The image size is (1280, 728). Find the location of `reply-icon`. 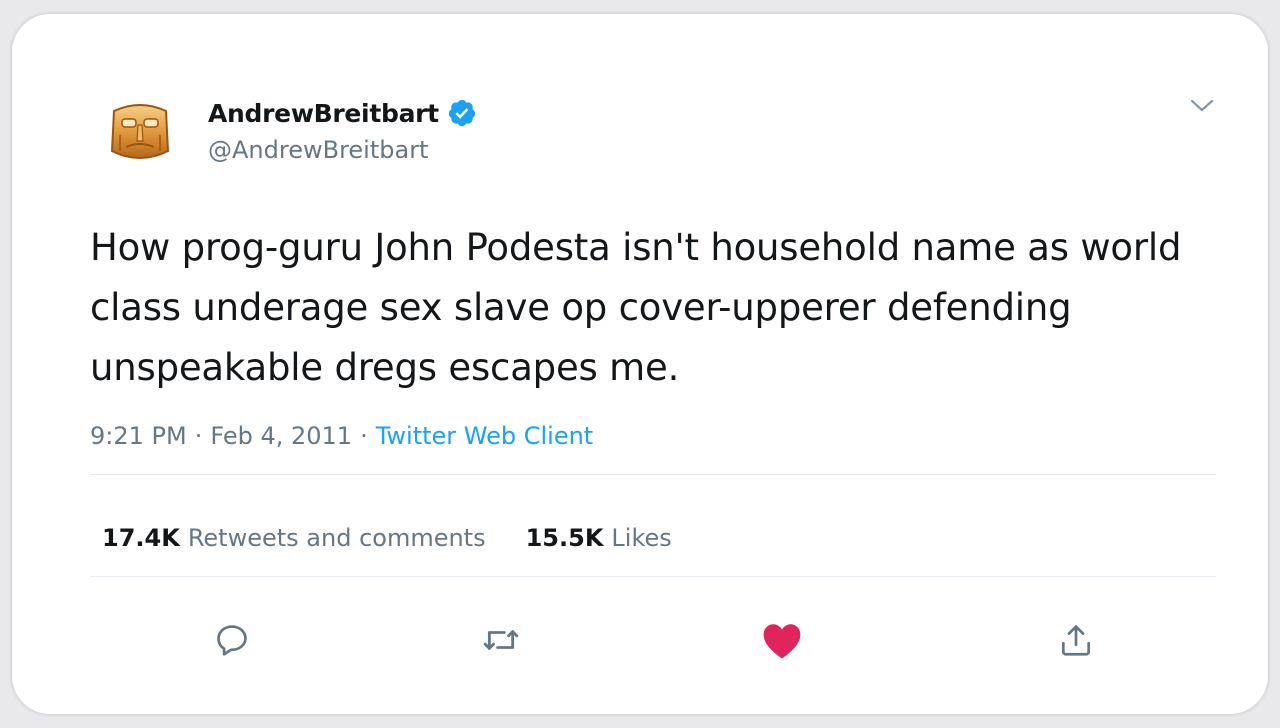

reply-icon is located at coordinates (232, 640).